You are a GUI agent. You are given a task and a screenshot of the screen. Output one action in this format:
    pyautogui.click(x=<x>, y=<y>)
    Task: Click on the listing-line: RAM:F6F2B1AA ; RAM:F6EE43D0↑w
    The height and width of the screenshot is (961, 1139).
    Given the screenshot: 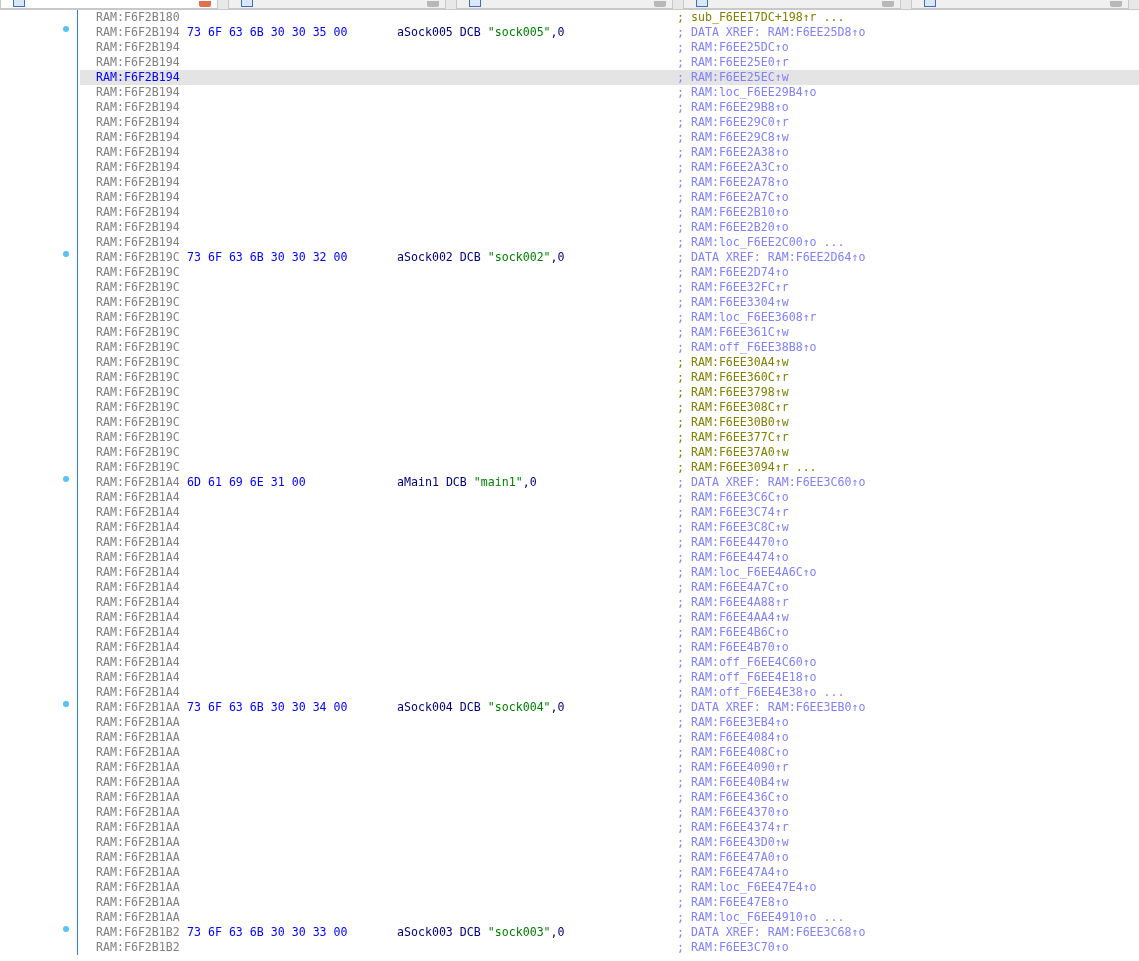 What is the action you would take?
    pyautogui.click(x=609, y=842)
    